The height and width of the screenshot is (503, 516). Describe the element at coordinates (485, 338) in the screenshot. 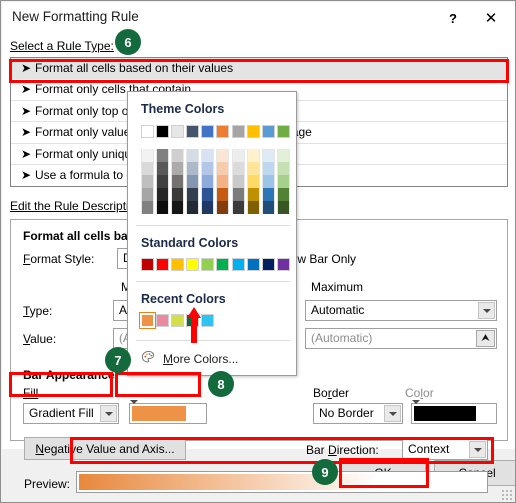

I see `range-select-icon: ⮝` at that location.